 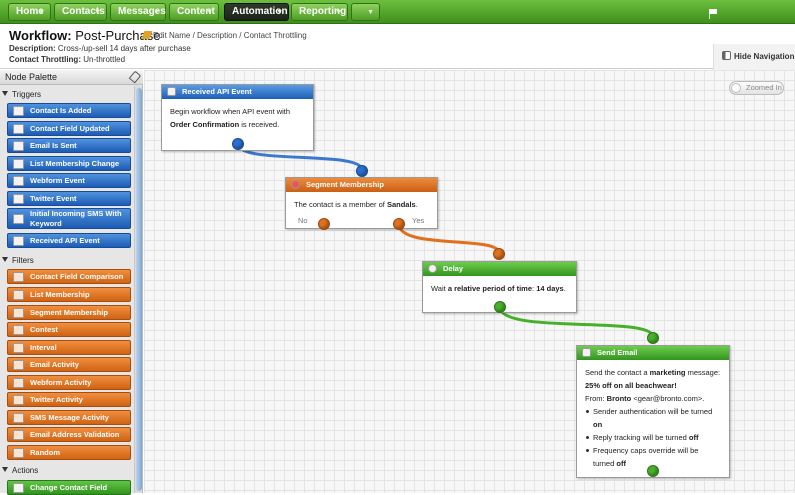 I want to click on output-port-no, so click(x=324, y=224).